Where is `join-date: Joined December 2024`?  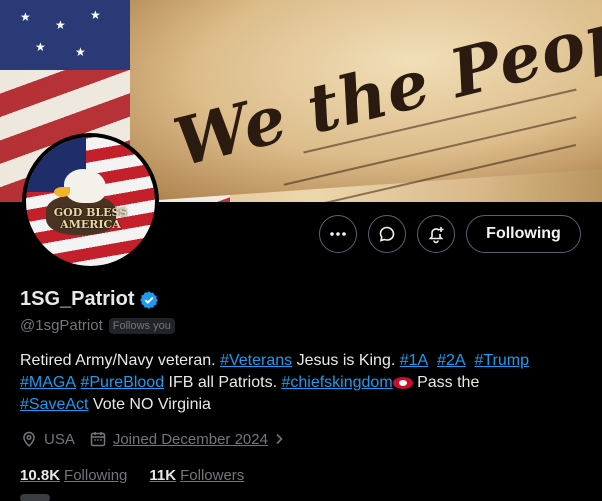 join-date: Joined December 2024 is located at coordinates (190, 439).